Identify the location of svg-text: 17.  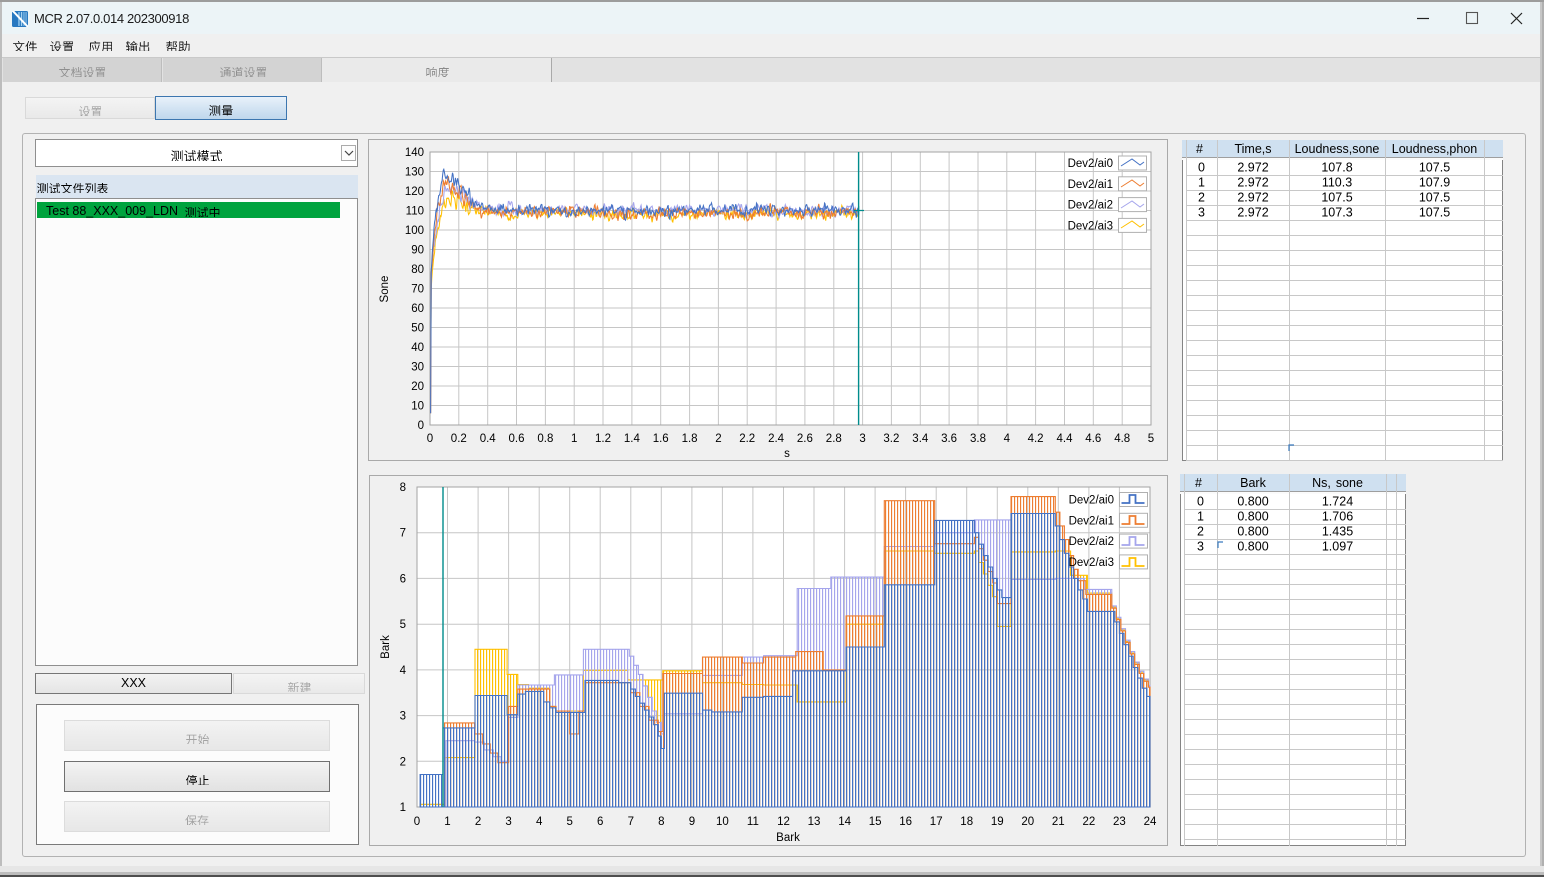
(936, 822).